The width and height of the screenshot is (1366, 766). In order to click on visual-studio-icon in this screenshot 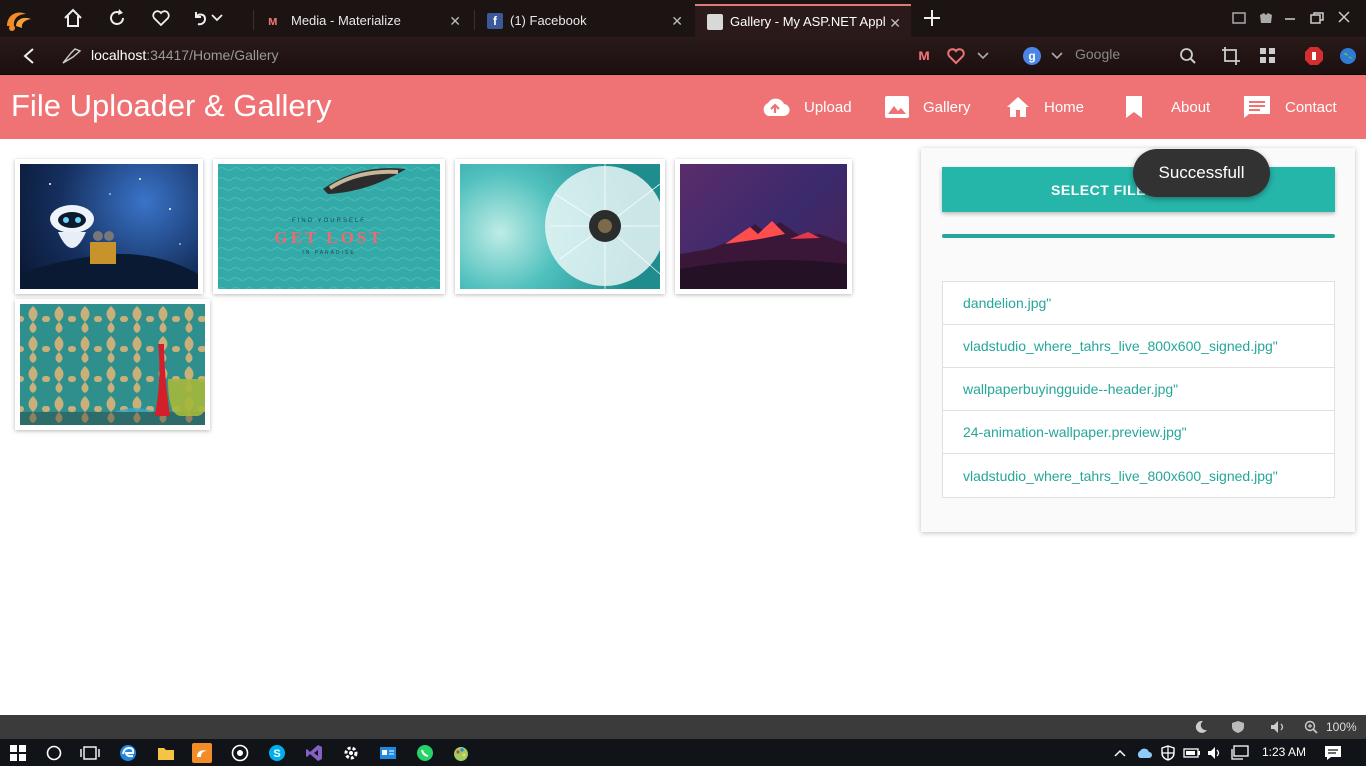, I will do `click(314, 753)`.